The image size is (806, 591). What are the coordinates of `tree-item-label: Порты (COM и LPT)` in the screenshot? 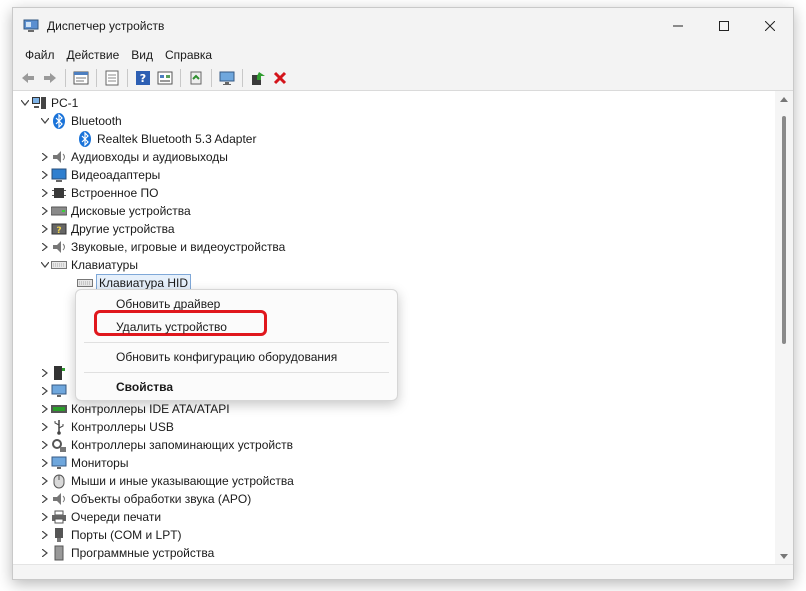 It's located at (126, 535).